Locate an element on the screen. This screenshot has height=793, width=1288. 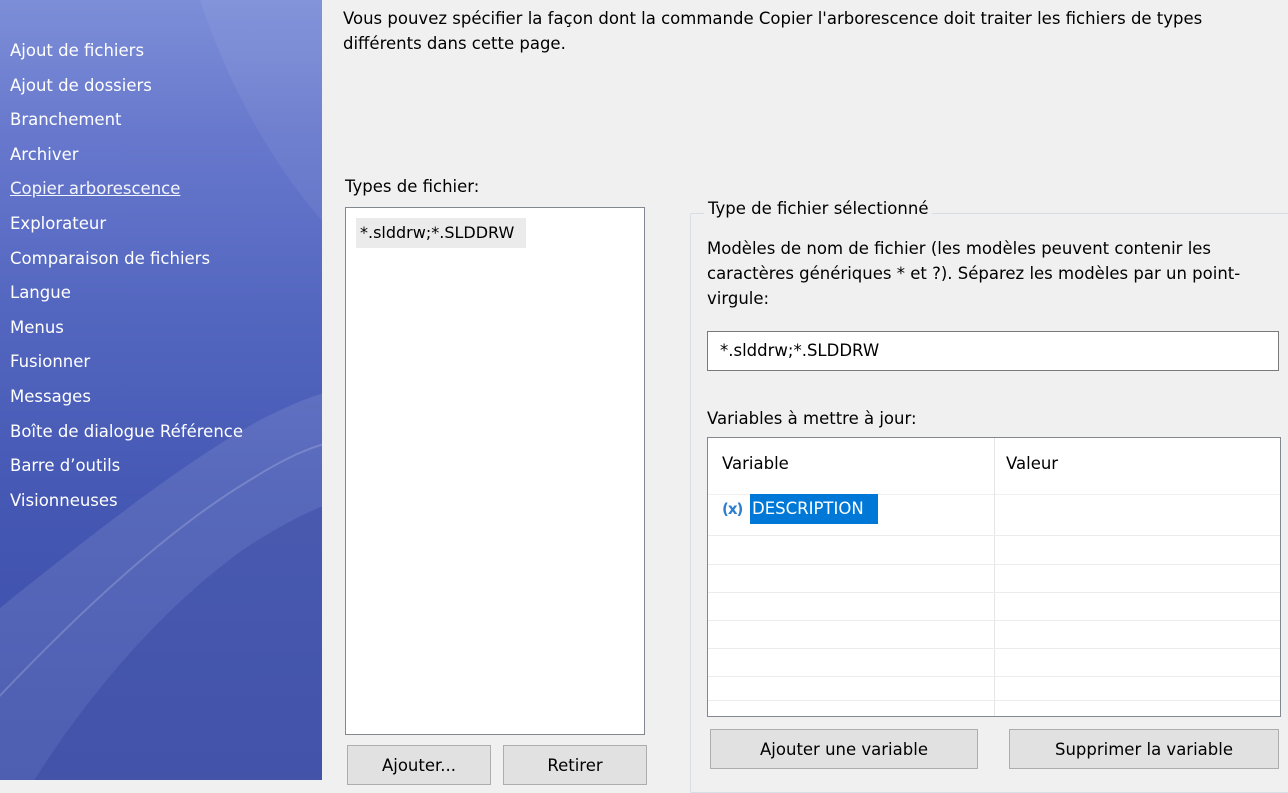
column-divider is located at coordinates (994, 577).